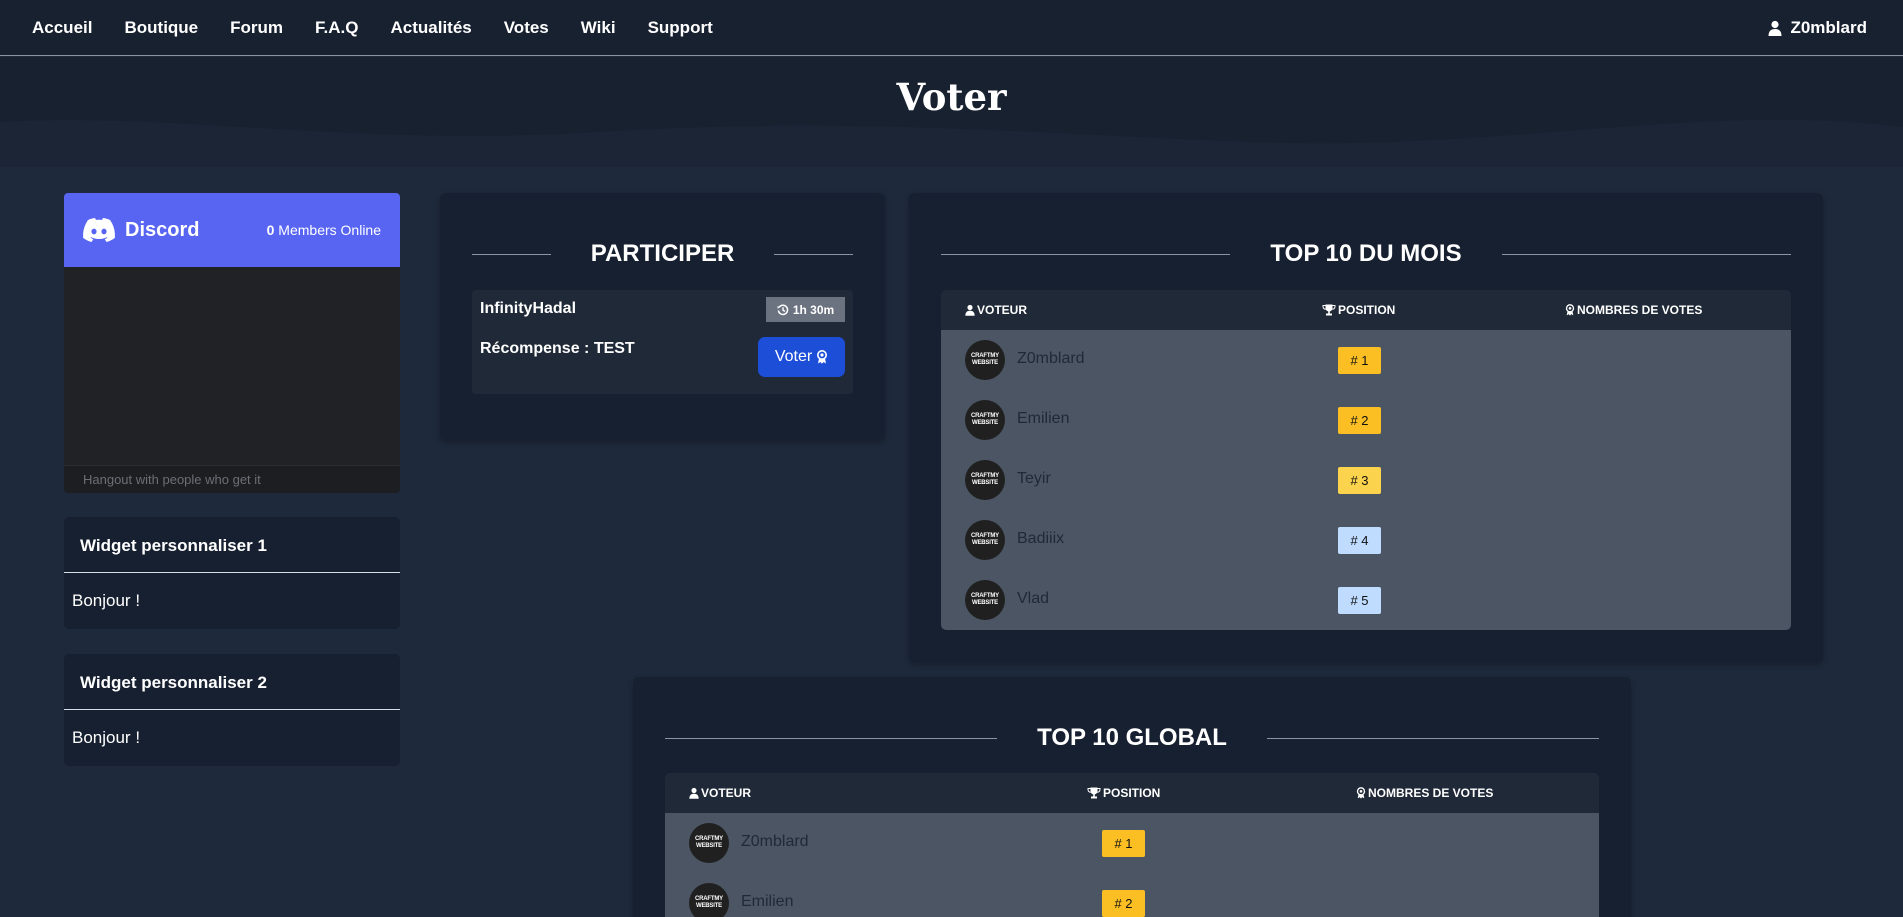  What do you see at coordinates (813, 309) in the screenshot?
I see `vote-timer-text: 1h 30m` at bounding box center [813, 309].